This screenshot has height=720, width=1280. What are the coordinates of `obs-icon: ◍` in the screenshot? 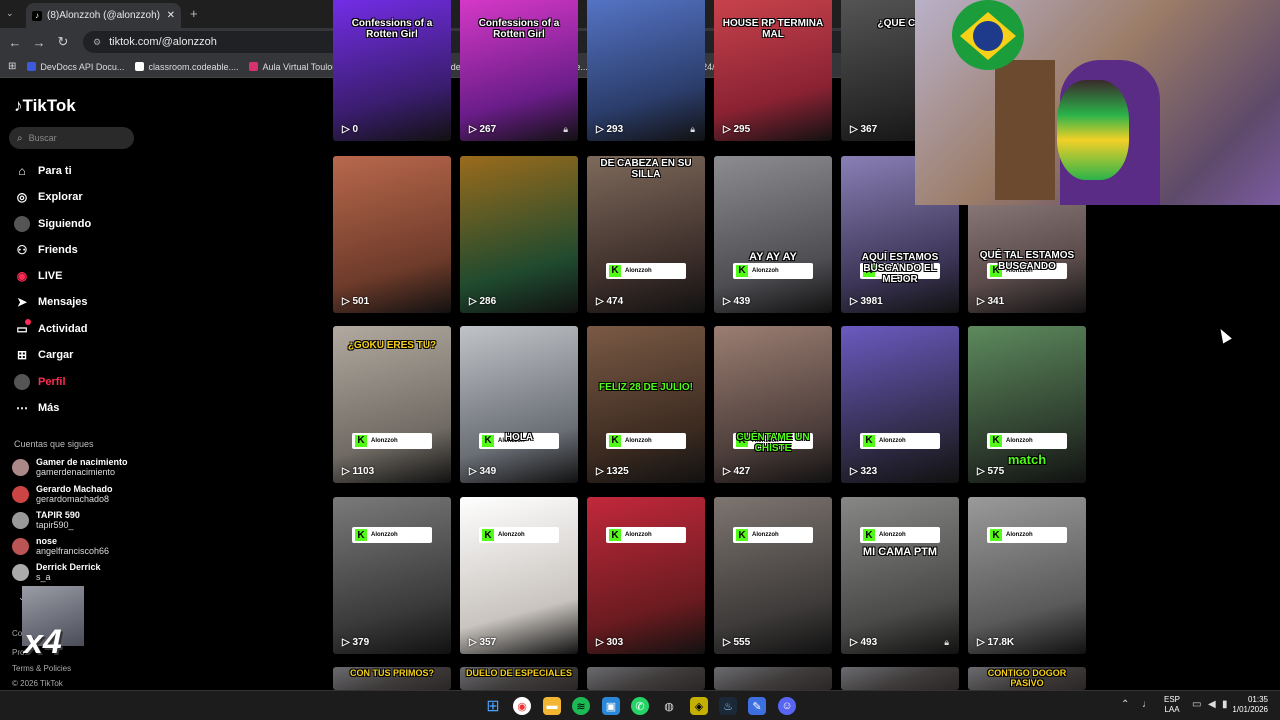 It's located at (669, 706).